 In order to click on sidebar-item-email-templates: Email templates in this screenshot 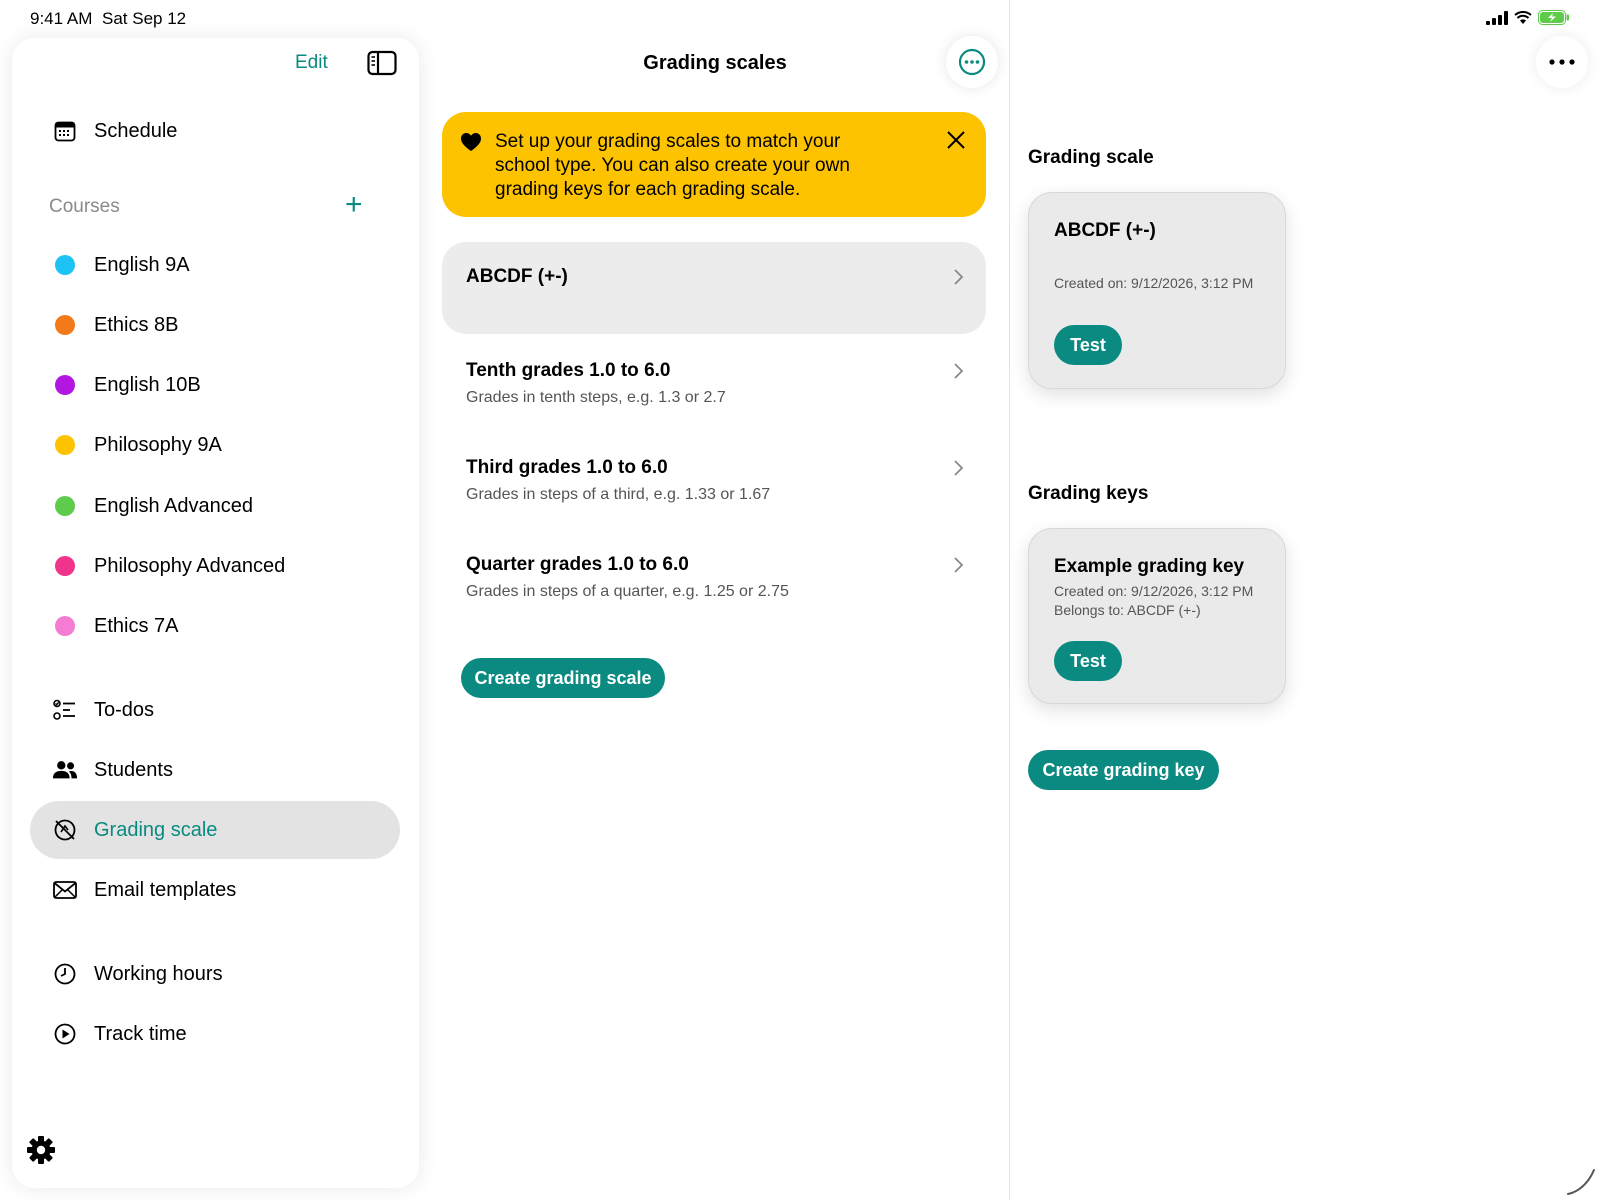, I will do `click(215, 890)`.